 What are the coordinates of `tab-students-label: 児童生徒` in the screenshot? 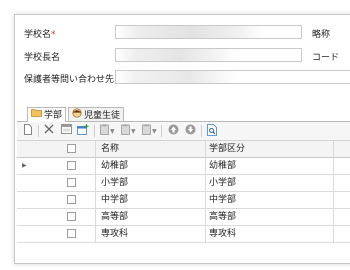 It's located at (102, 116).